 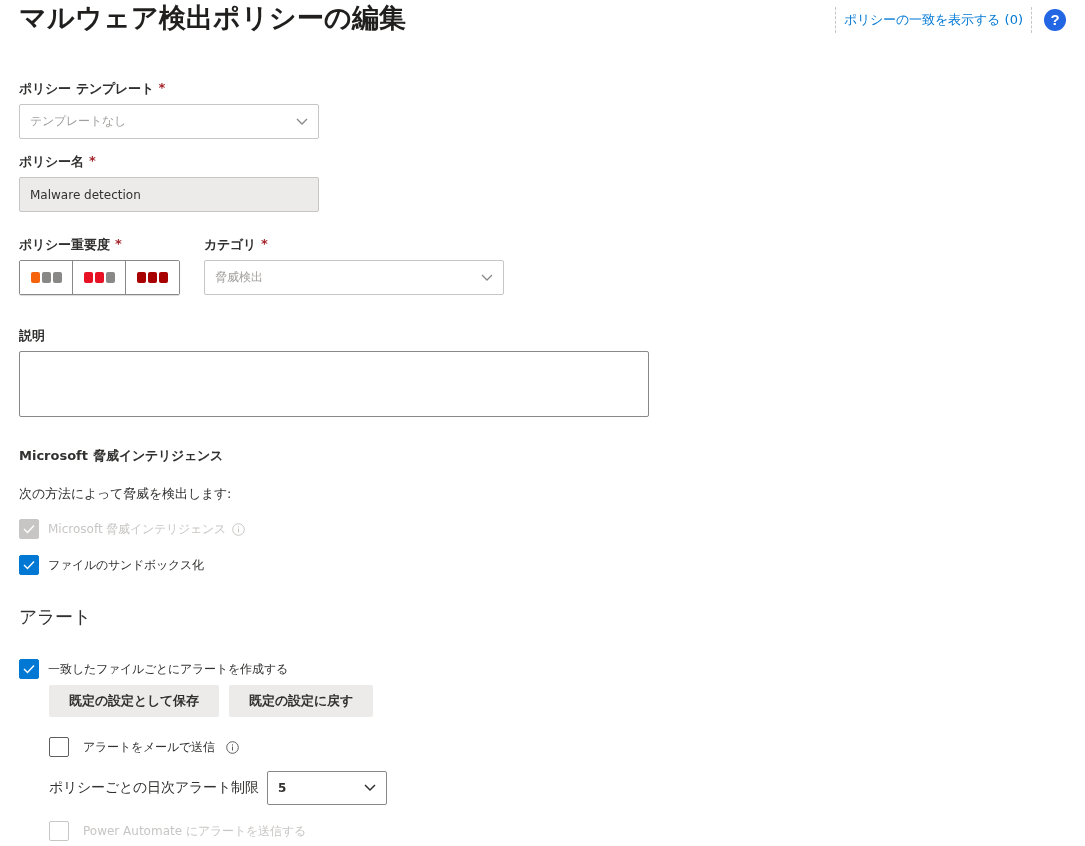 I want to click on checkbox-label: ファイルのサンドボックス化, so click(x=126, y=565).